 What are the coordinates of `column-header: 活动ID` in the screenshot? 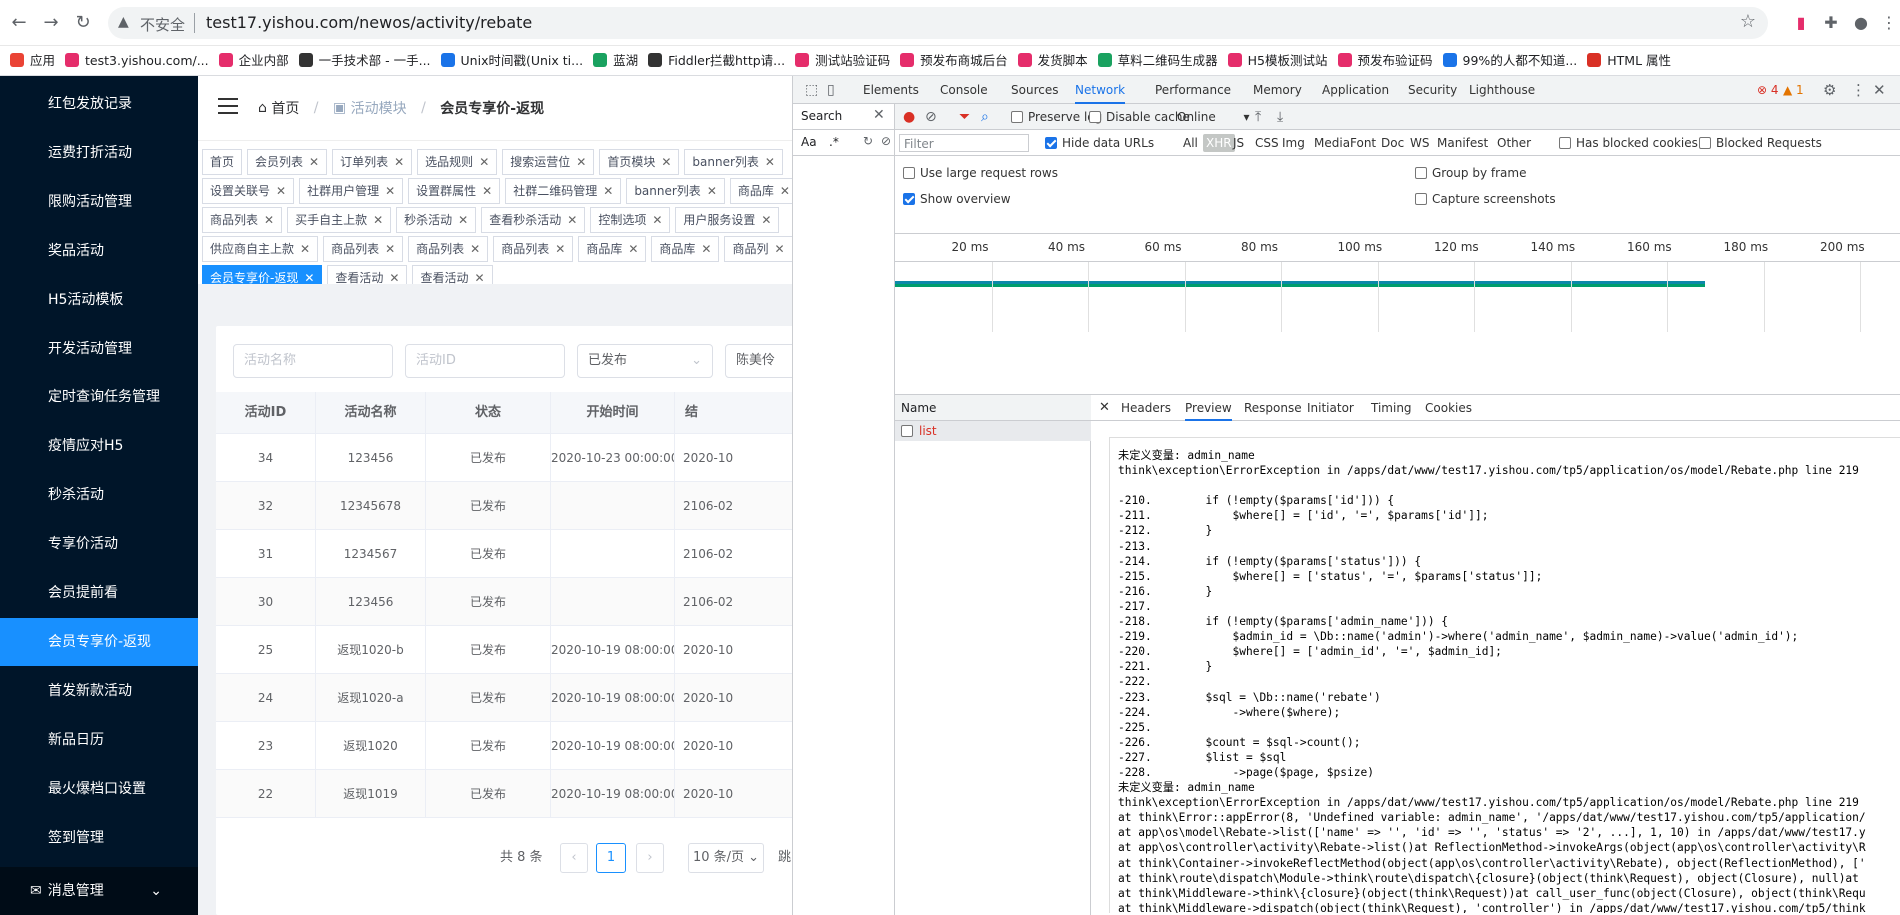 It's located at (266, 413).